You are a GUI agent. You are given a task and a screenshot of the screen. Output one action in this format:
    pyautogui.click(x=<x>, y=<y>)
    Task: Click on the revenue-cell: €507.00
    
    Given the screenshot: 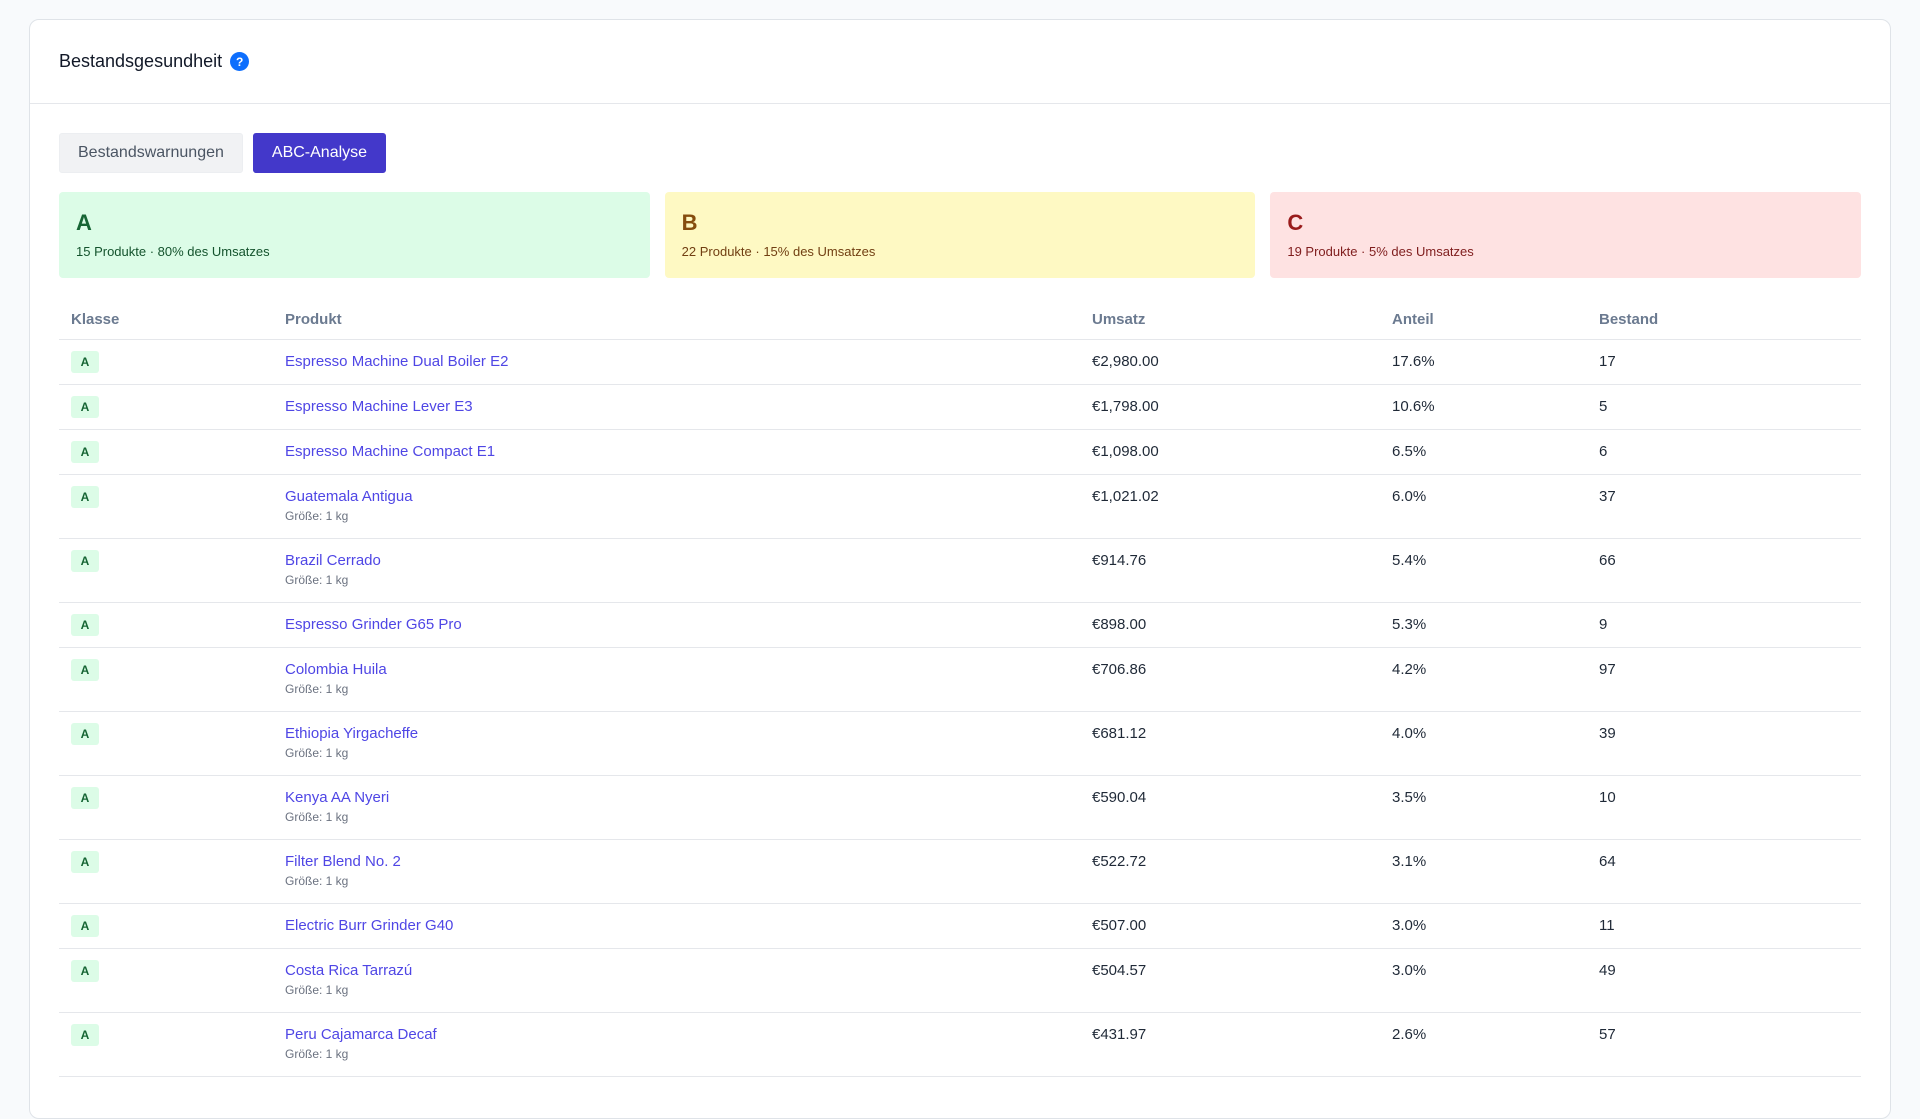 What is the action you would take?
    pyautogui.click(x=1242, y=926)
    